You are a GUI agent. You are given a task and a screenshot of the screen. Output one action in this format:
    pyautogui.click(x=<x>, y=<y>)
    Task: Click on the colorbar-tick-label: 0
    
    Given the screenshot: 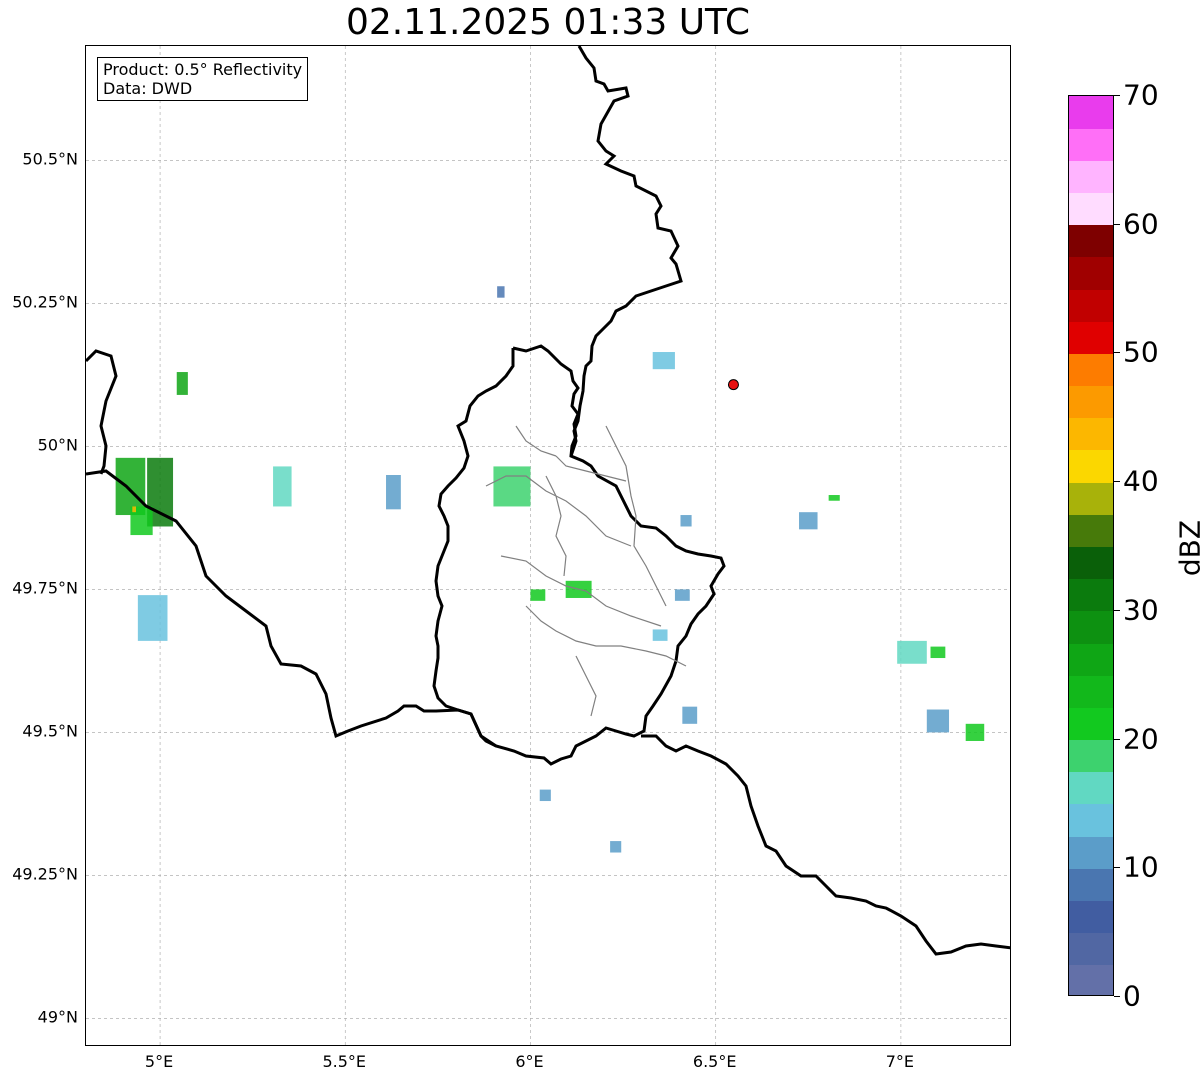 What is the action you would take?
    pyautogui.click(x=1132, y=996)
    